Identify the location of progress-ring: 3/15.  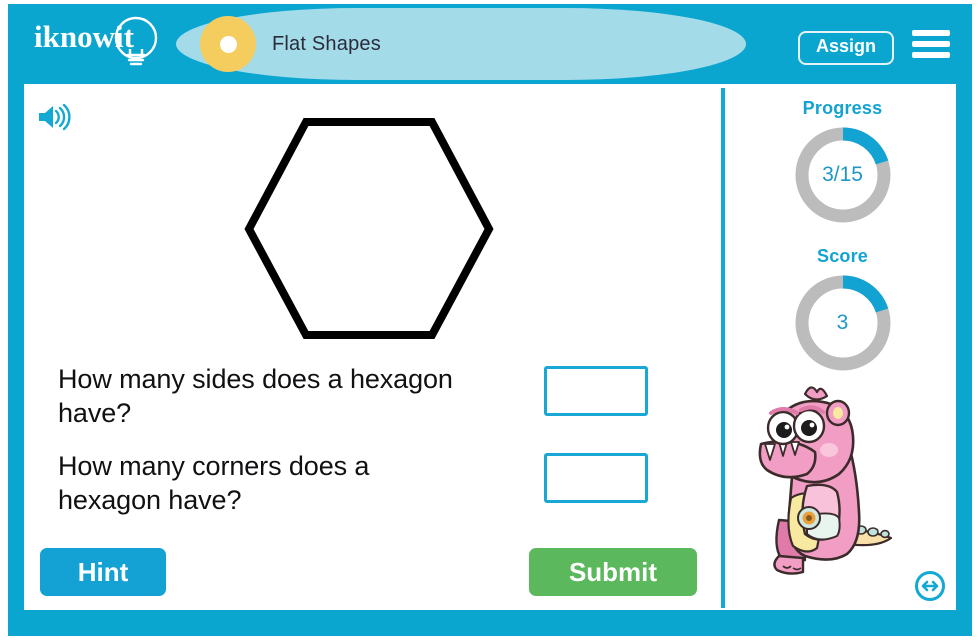
(843, 175).